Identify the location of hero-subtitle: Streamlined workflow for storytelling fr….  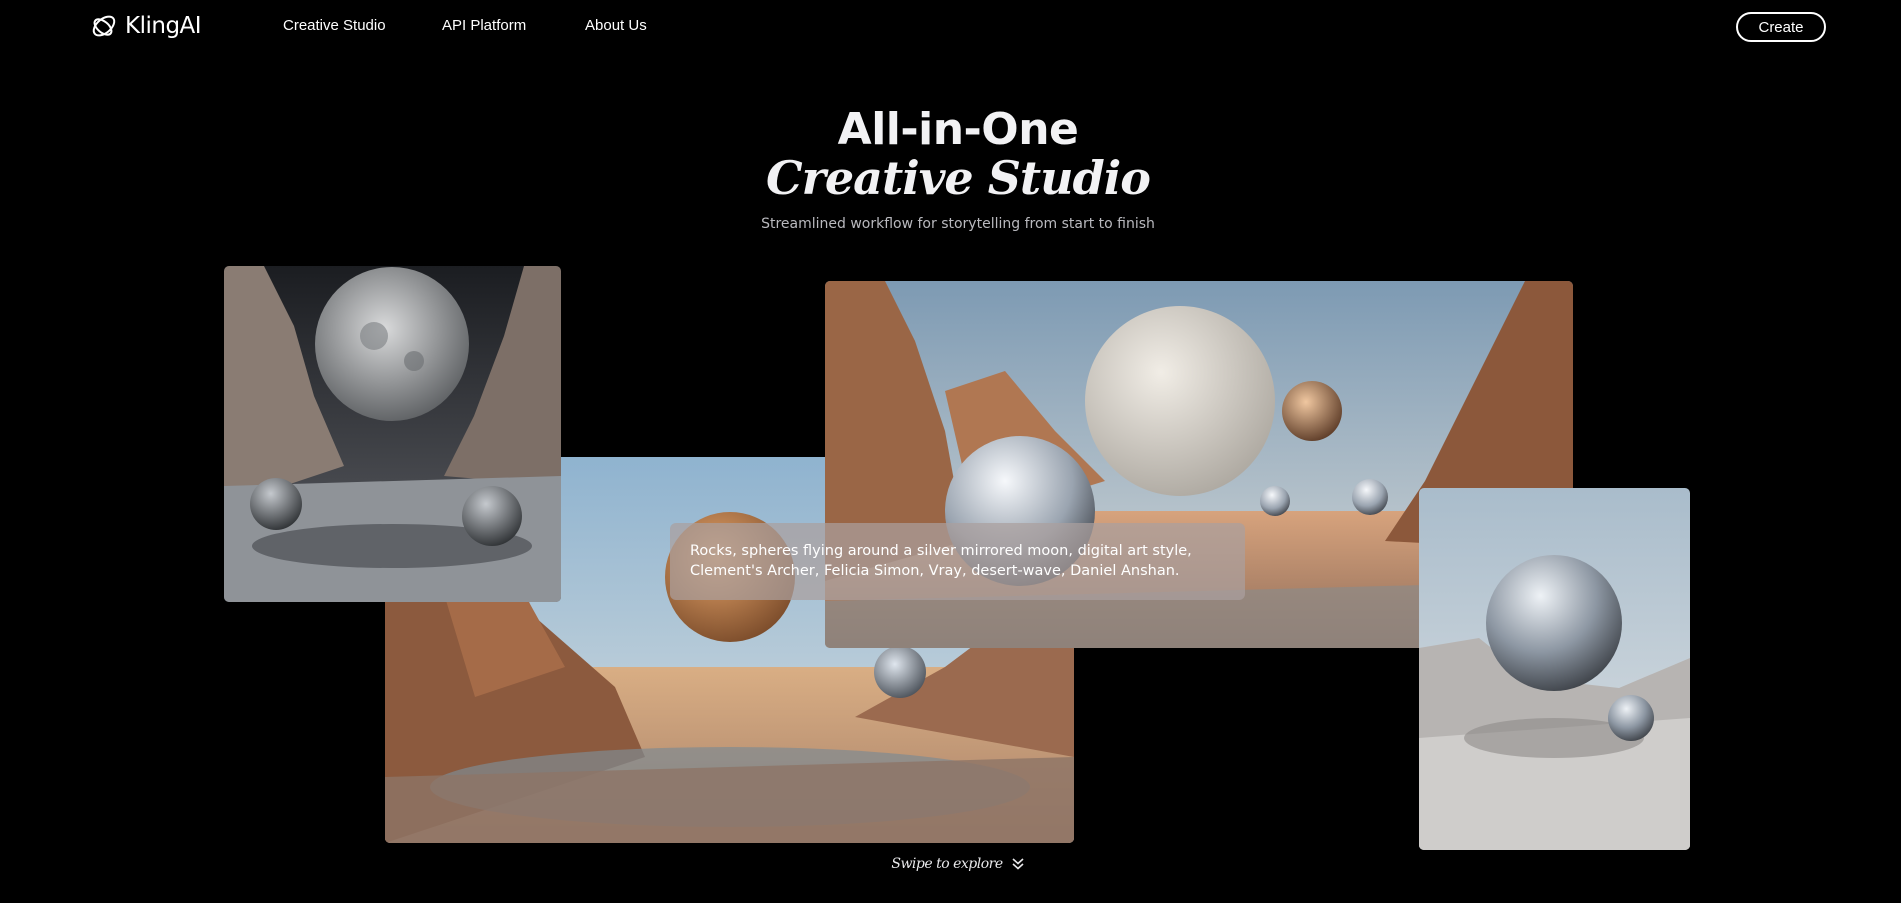
(958, 224).